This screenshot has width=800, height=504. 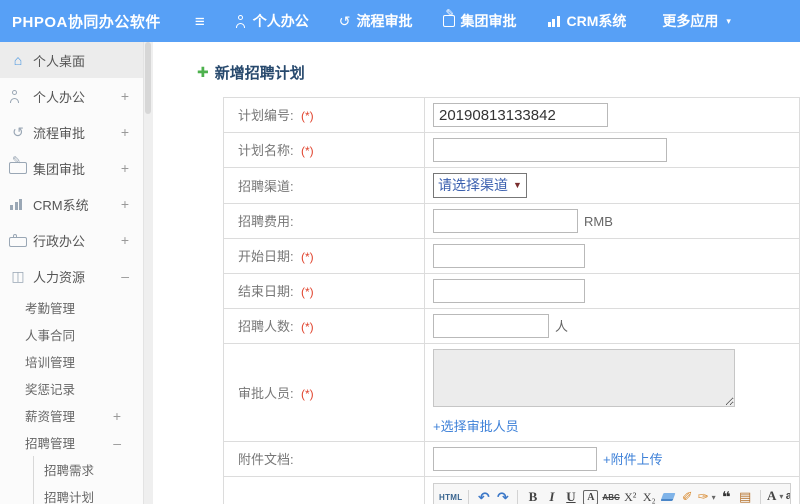 I want to click on sidebar-item-recruit-demand: 招聘需求, so click(x=88, y=469).